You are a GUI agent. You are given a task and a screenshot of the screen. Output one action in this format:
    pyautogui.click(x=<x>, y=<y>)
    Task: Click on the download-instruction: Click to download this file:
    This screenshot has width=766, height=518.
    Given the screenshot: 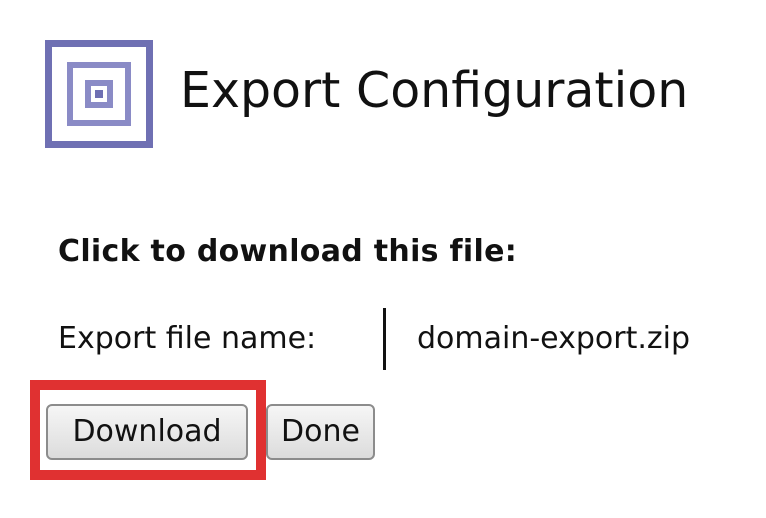 What is the action you would take?
    pyautogui.click(x=288, y=251)
    